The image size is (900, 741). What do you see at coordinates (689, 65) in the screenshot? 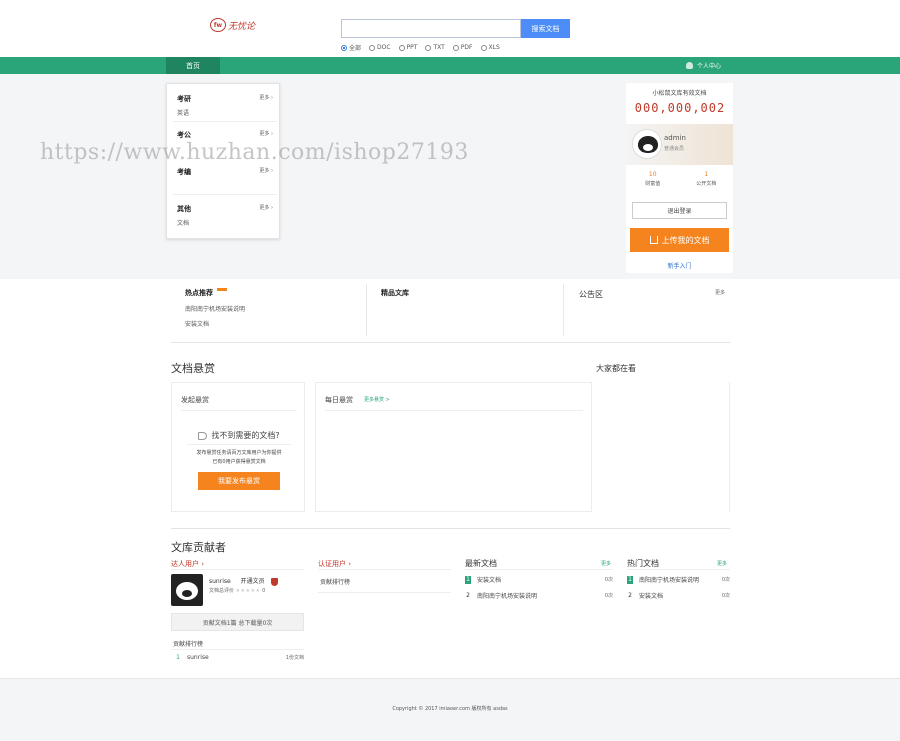
I see `person-icon` at bounding box center [689, 65].